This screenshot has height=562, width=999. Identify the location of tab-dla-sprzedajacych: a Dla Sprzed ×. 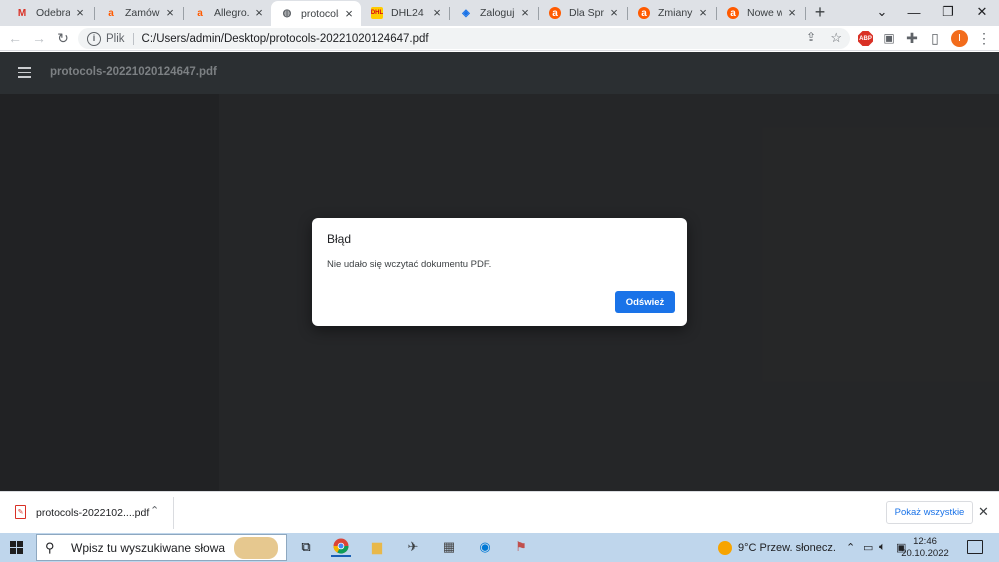
(582, 13).